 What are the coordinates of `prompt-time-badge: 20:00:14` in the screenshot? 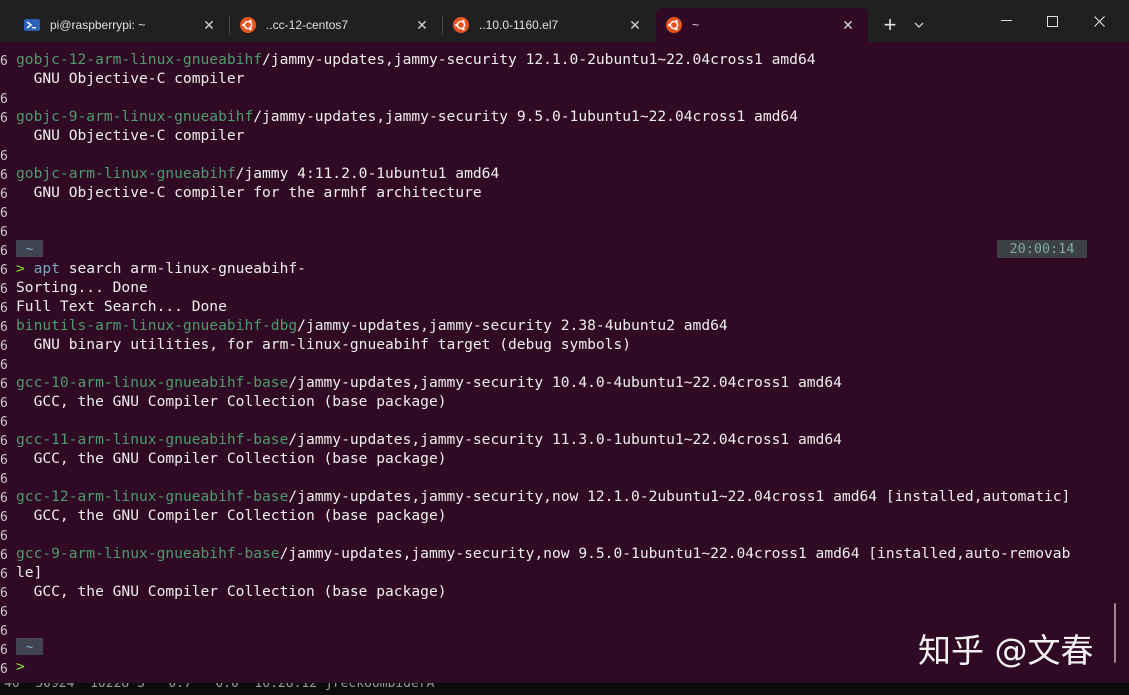 It's located at (1042, 249).